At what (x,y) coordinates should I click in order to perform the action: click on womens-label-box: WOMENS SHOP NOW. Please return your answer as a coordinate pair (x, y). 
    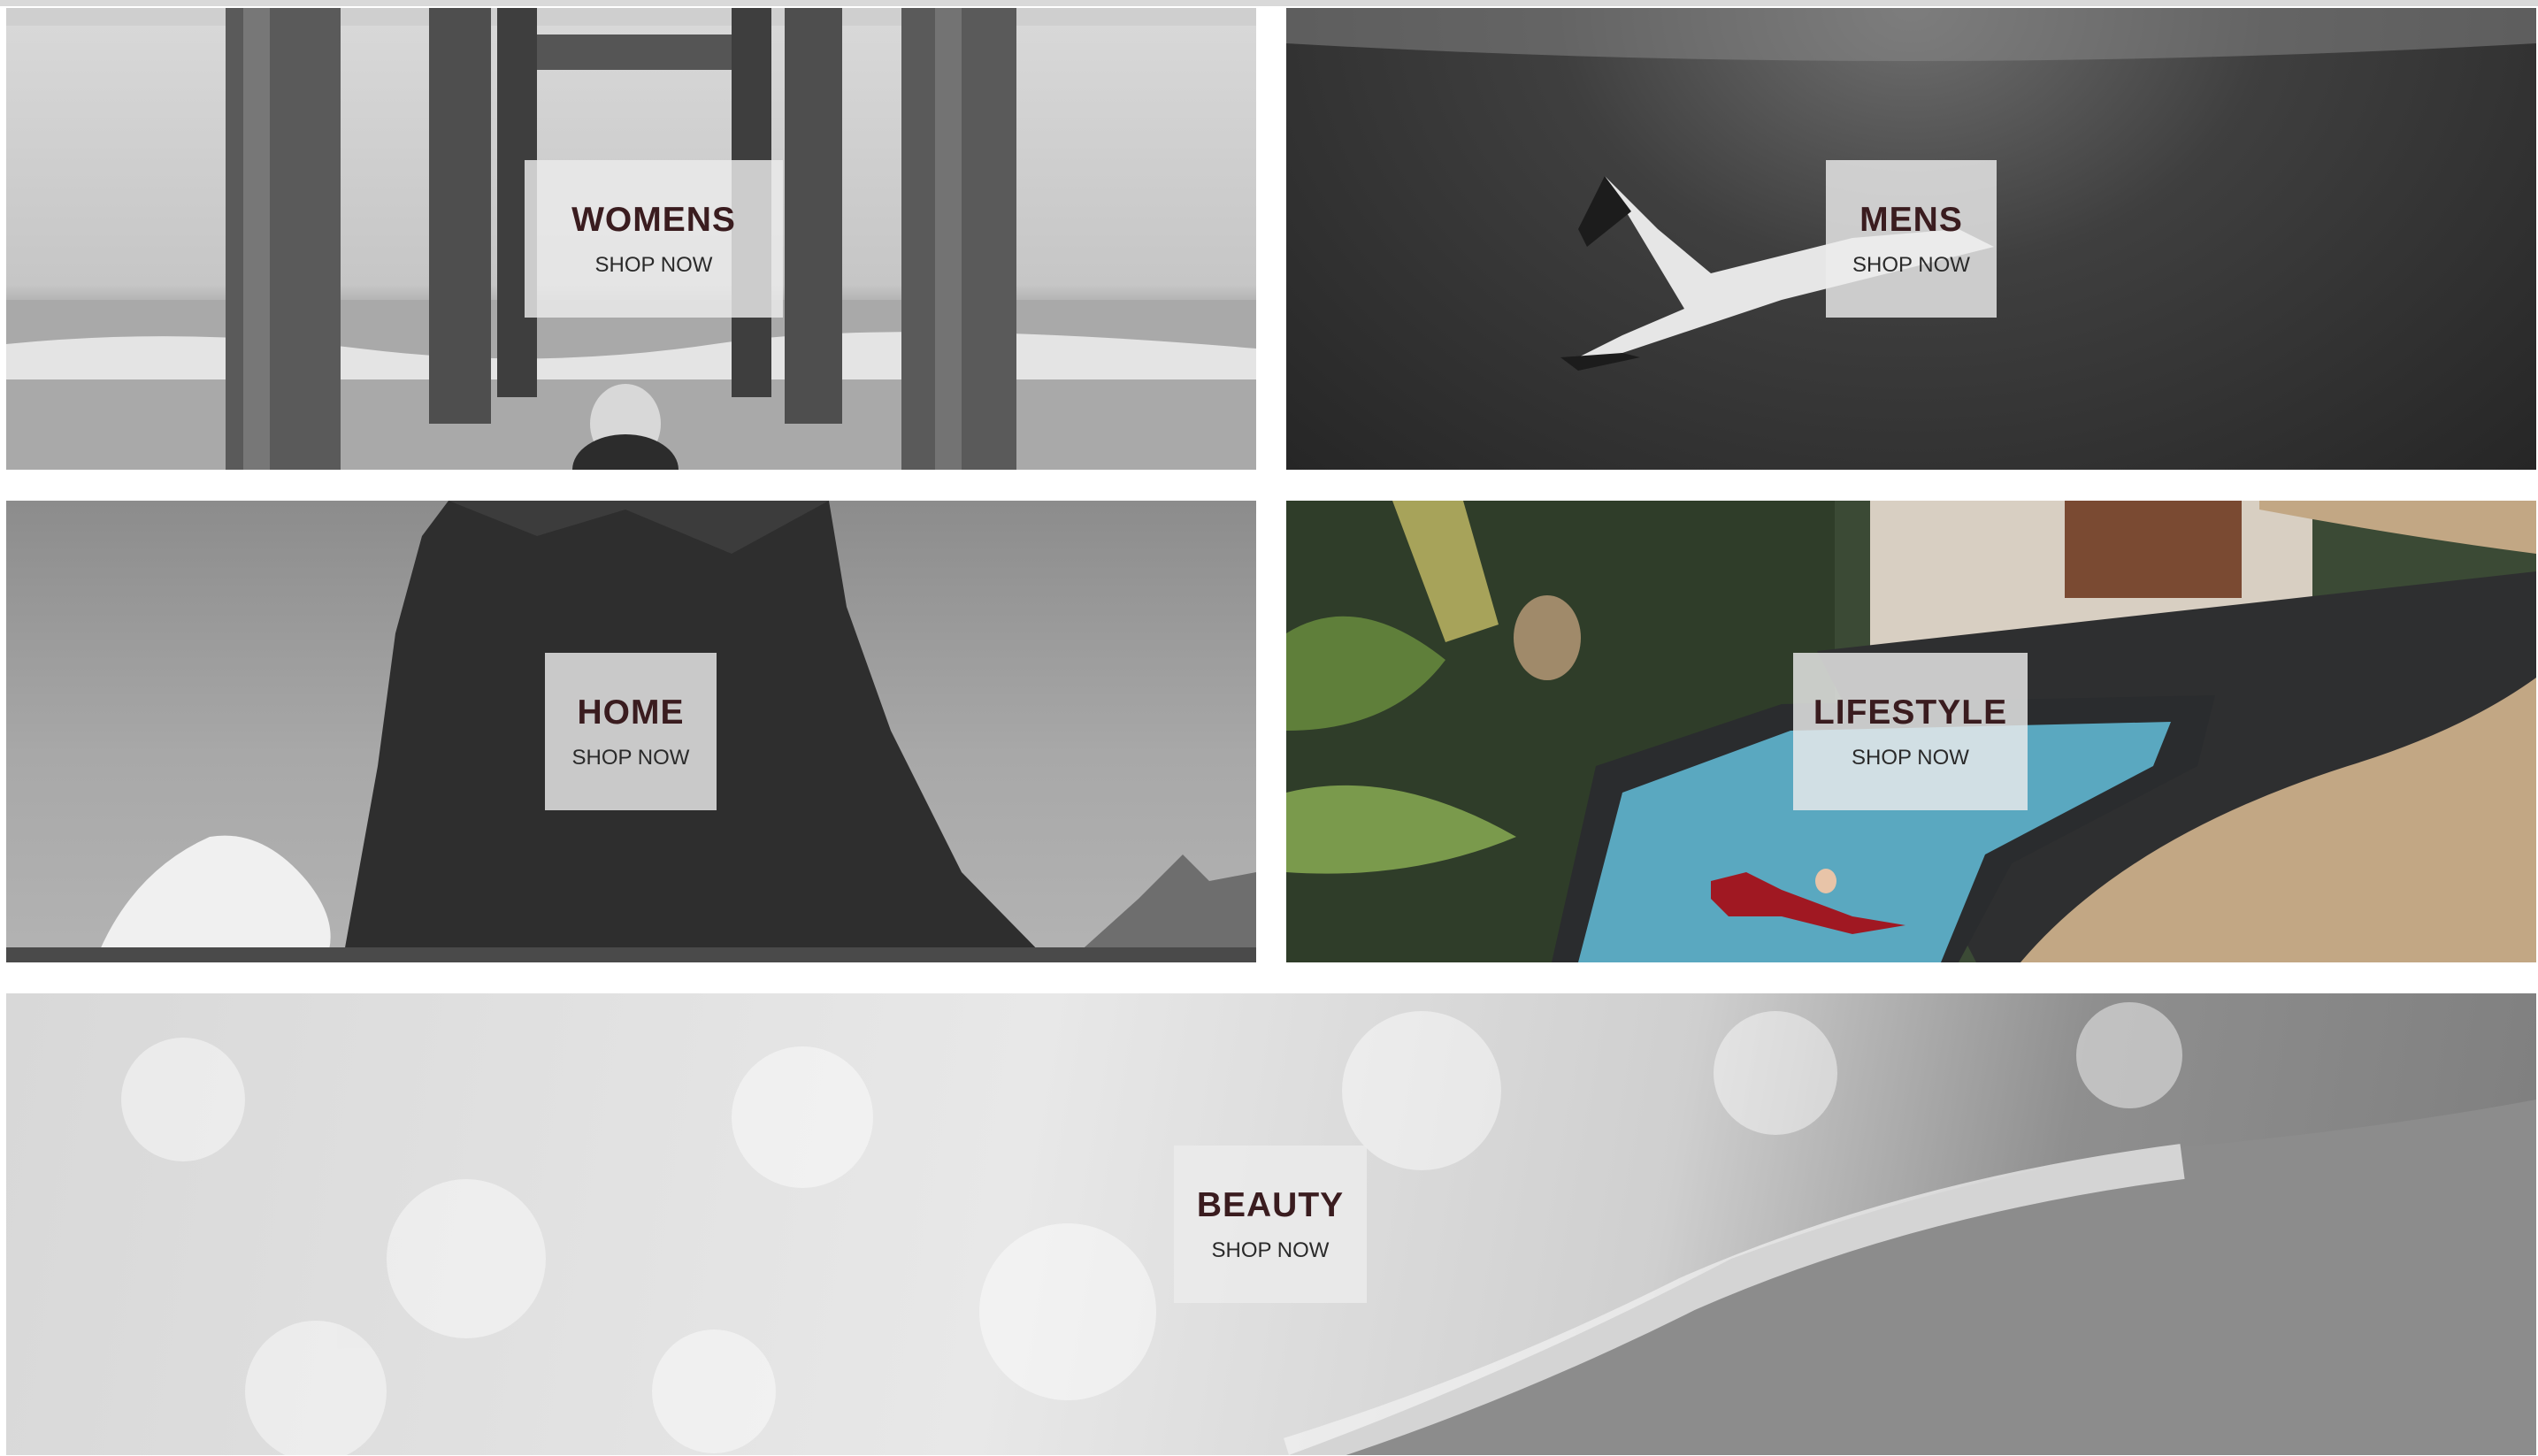
    Looking at the image, I should click on (654, 239).